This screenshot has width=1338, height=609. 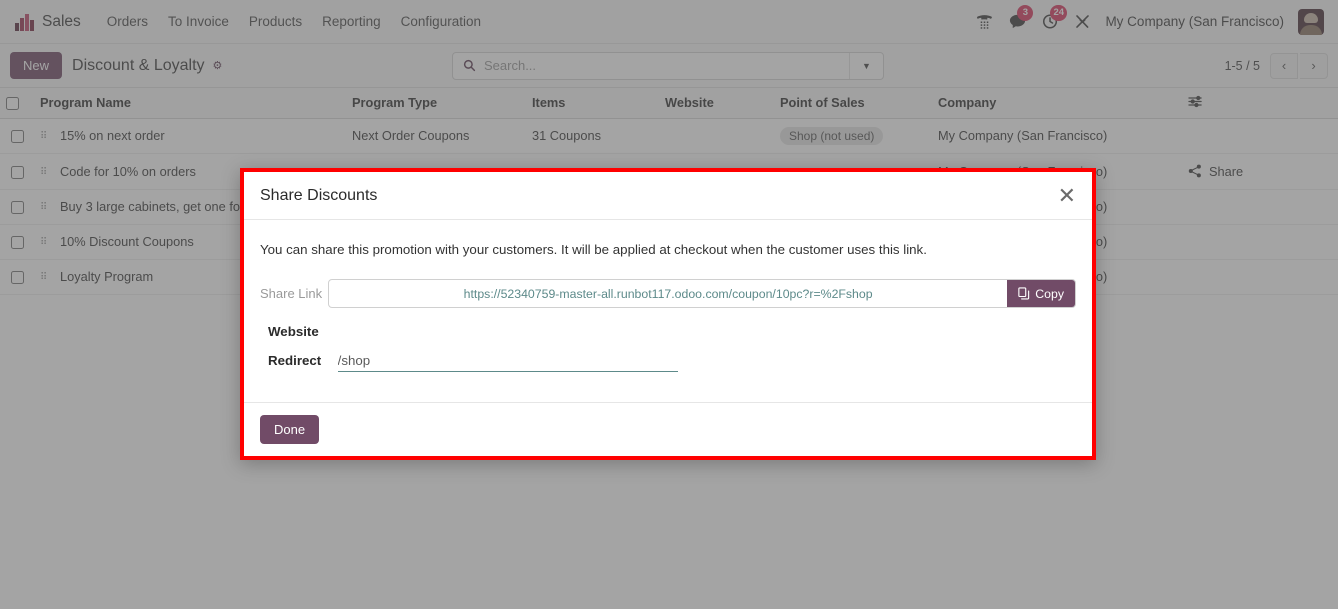 What do you see at coordinates (1049, 293) in the screenshot?
I see `copy-label: Copy` at bounding box center [1049, 293].